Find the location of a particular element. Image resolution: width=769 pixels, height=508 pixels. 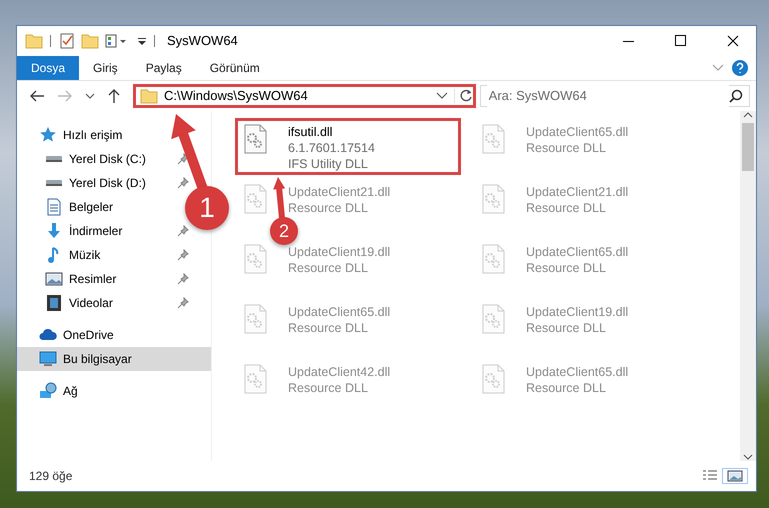

scrollbar is located at coordinates (748, 286).